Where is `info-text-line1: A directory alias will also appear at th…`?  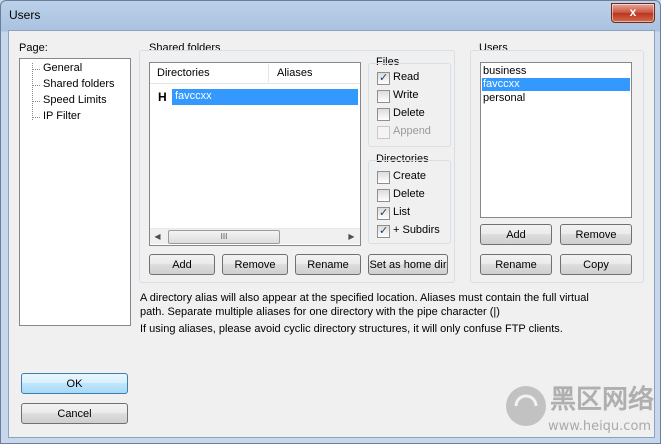
info-text-line1: A directory alias will also appear at th… is located at coordinates (364, 298).